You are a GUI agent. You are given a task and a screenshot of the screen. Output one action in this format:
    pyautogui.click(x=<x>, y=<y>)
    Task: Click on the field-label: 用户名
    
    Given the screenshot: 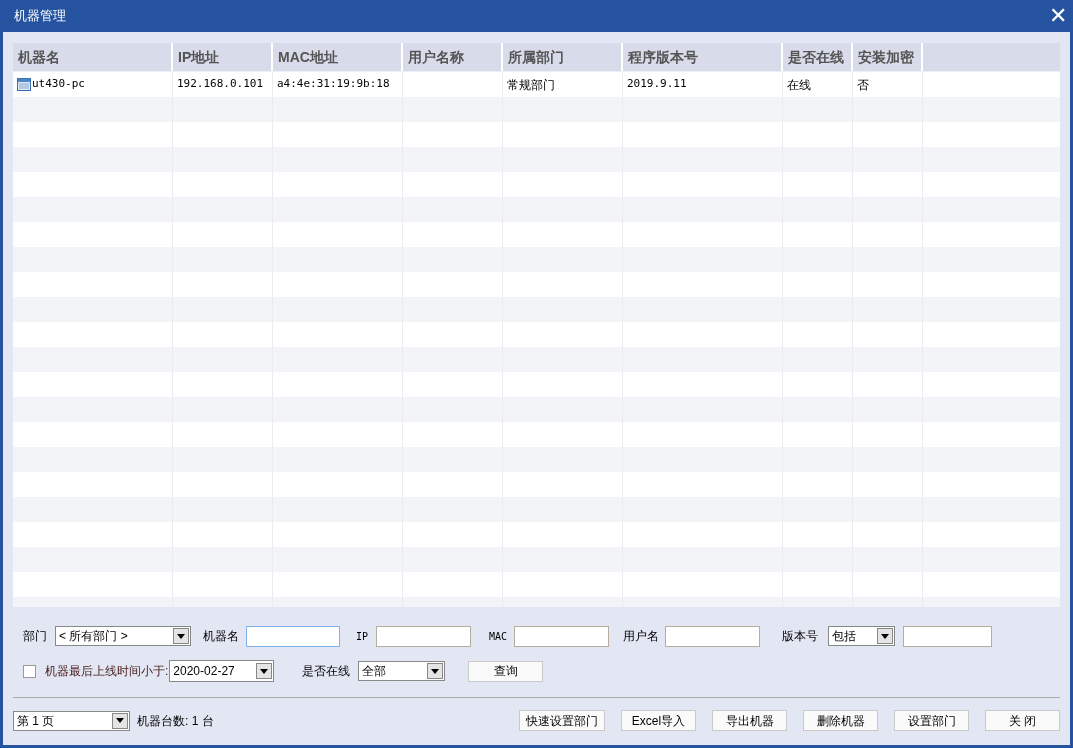 What is the action you would take?
    pyautogui.click(x=641, y=636)
    